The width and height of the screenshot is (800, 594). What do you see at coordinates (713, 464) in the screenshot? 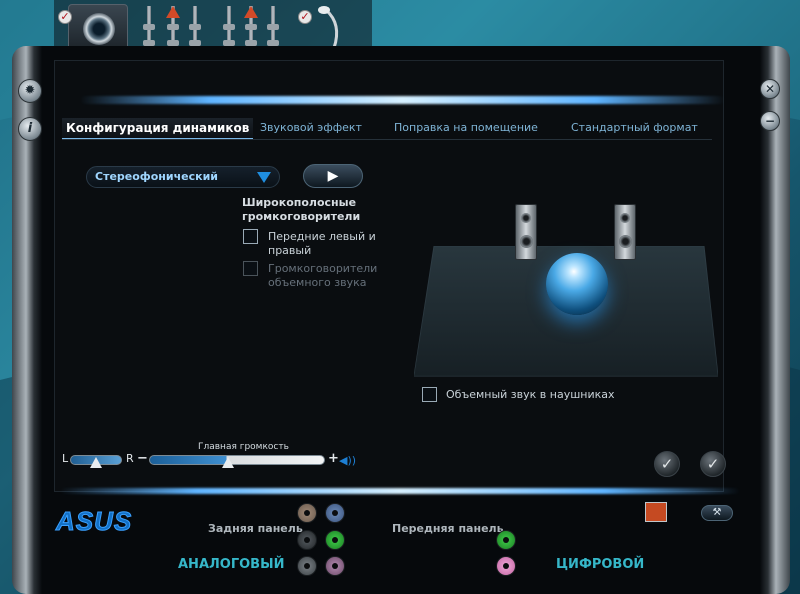
I see `mute-check-icon: ✓` at bounding box center [713, 464].